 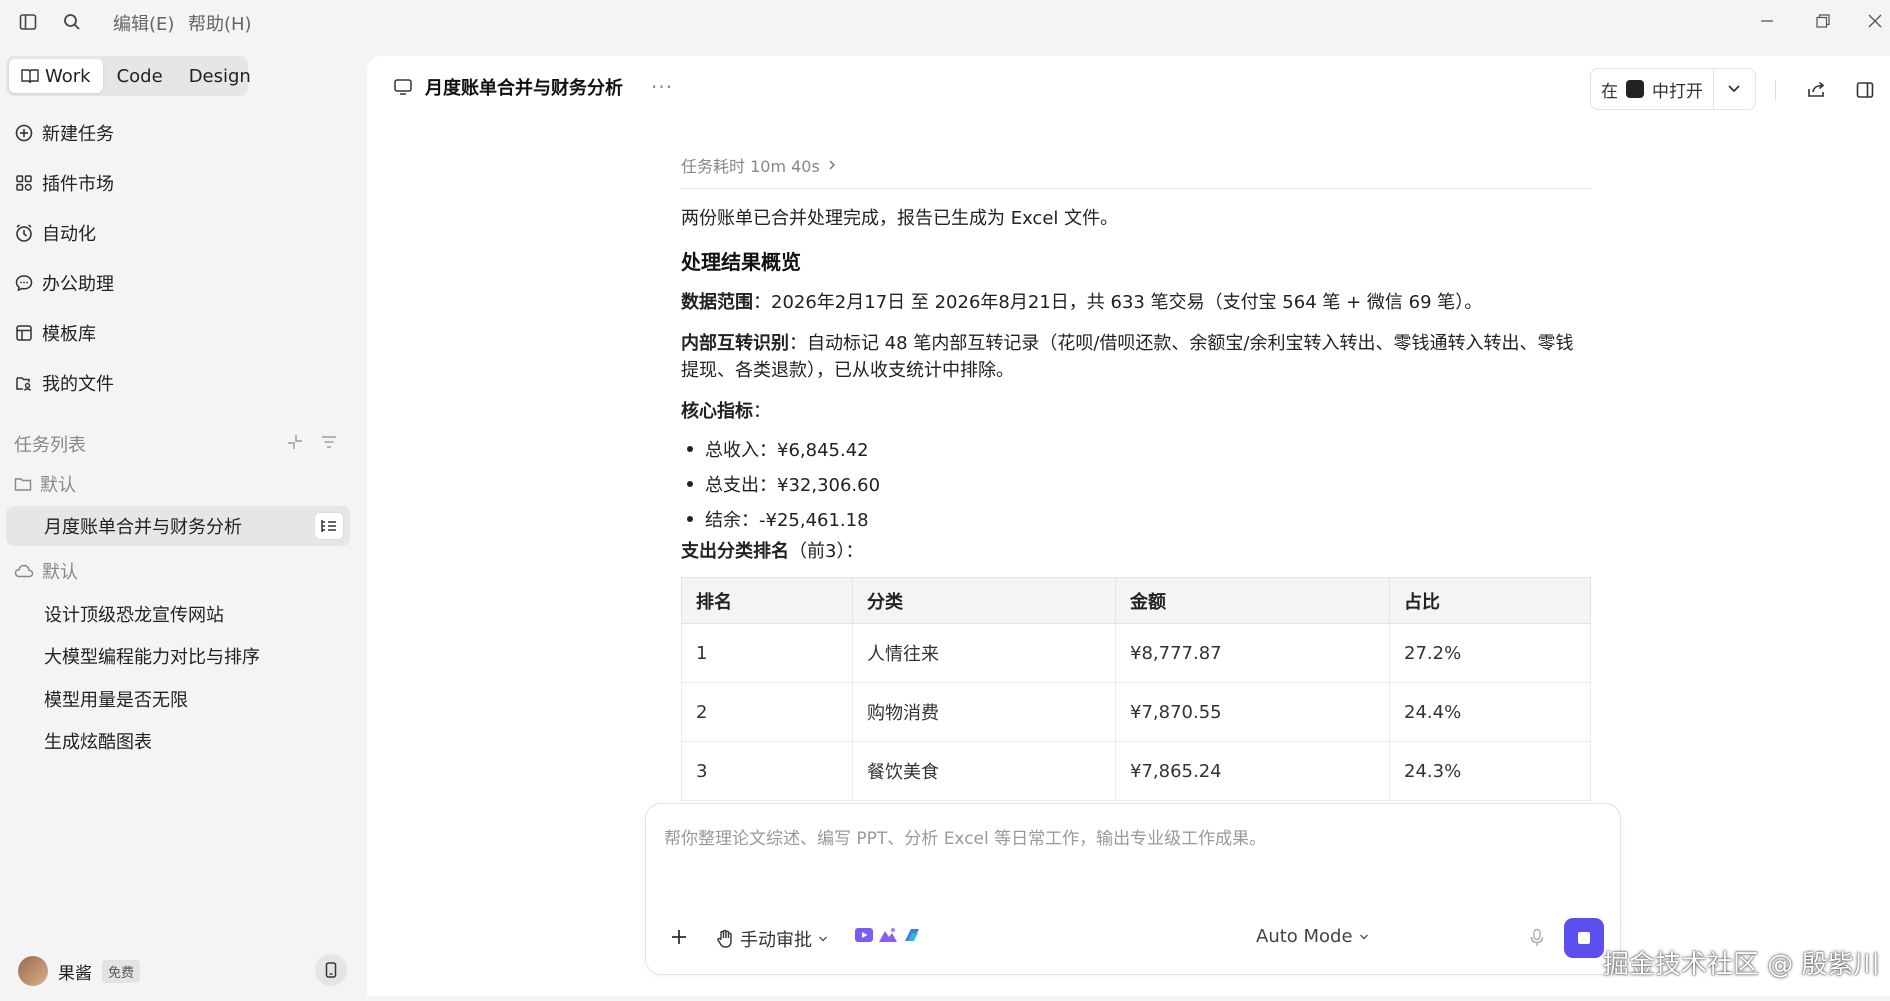 I want to click on side-panel-icon, so click(x=1865, y=90).